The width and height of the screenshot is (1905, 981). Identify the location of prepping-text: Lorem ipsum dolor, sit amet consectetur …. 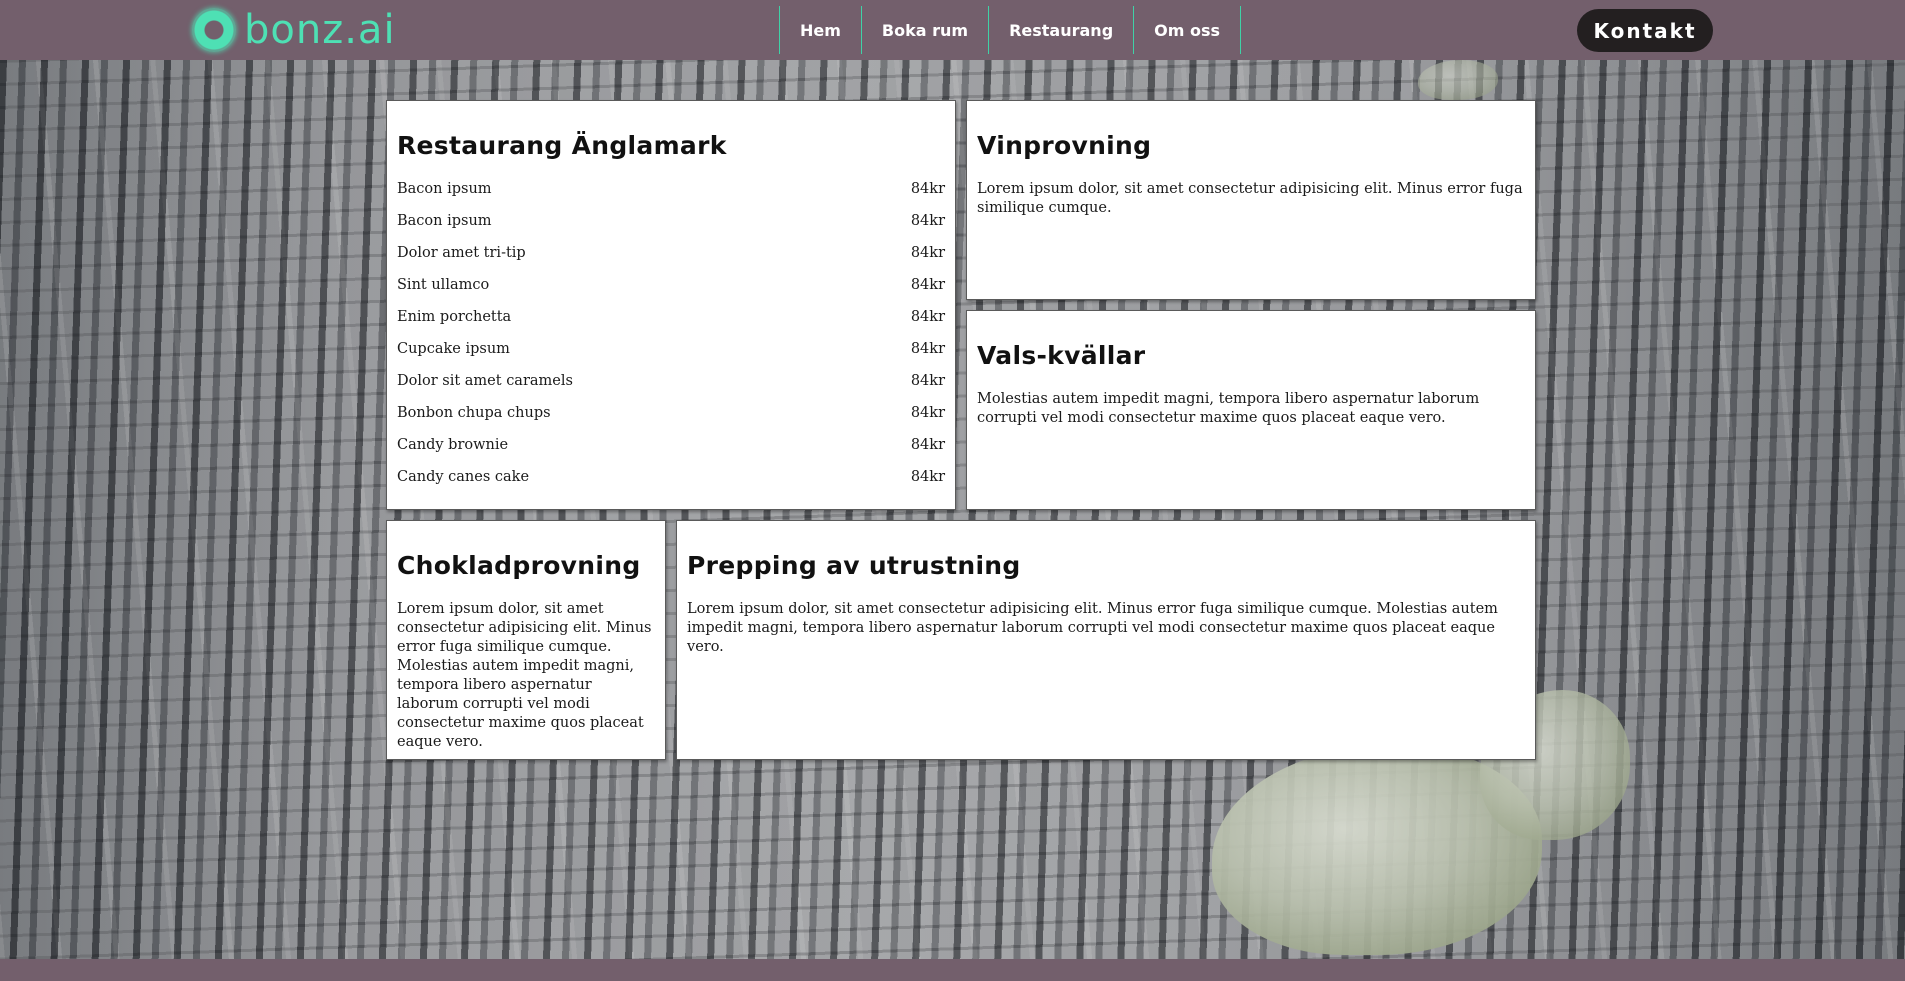
(1092, 628).